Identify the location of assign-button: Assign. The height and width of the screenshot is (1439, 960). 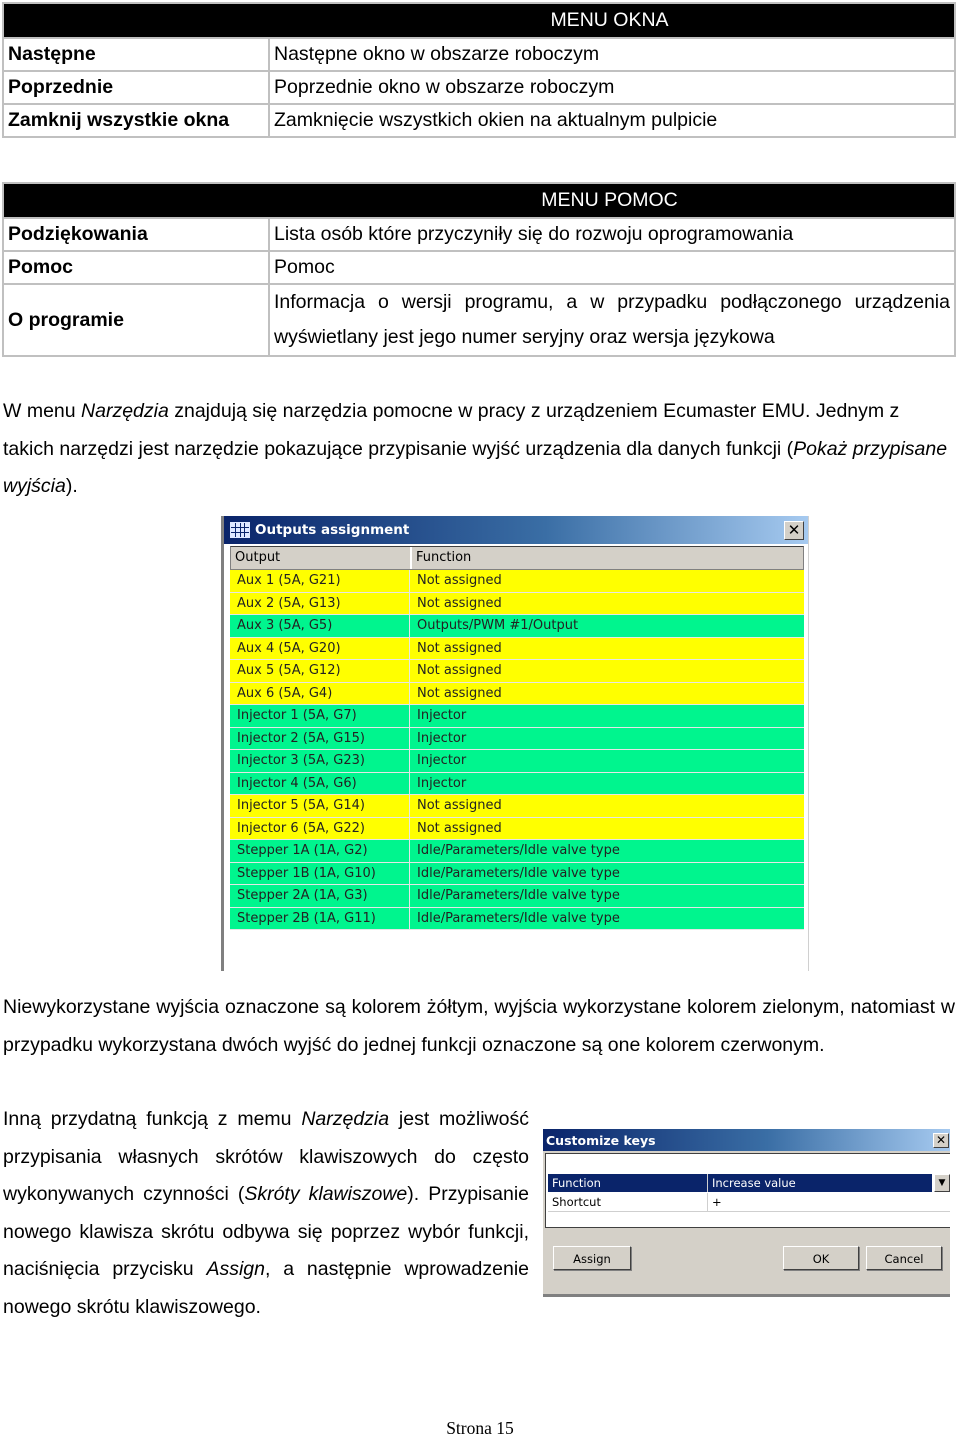
(592, 1258).